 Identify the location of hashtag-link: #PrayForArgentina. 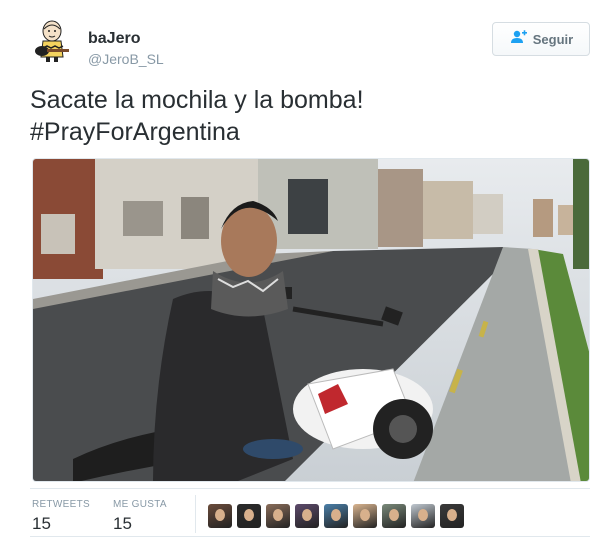
(310, 132).